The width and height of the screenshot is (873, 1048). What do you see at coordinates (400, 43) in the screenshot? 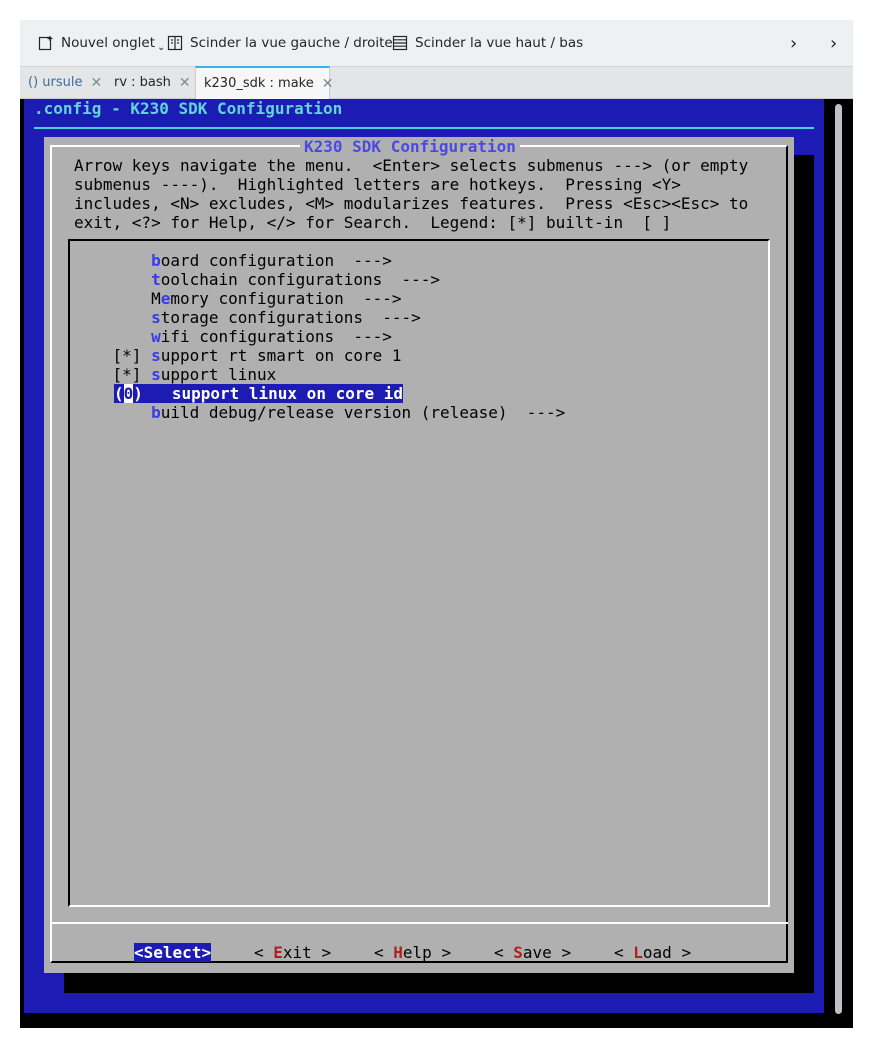
I see `split-horizontal-icon` at bounding box center [400, 43].